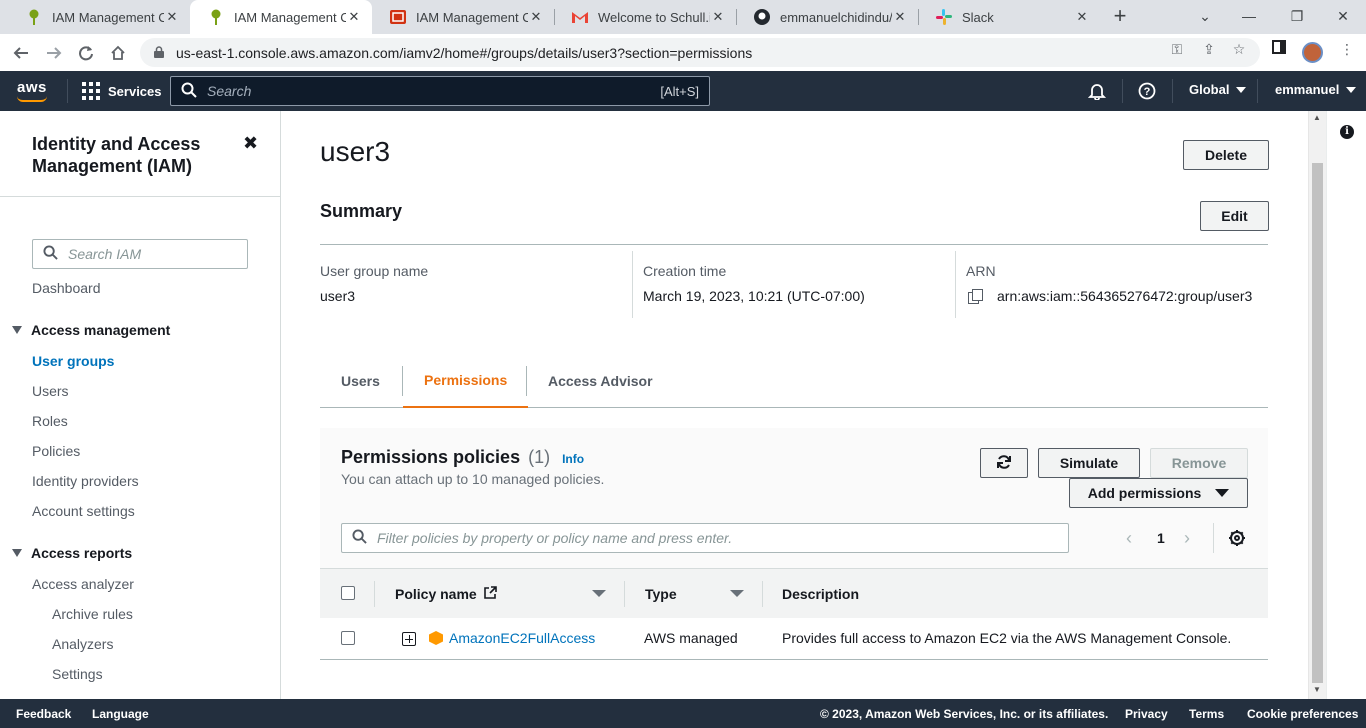 The height and width of the screenshot is (728, 1366). Describe the element at coordinates (1205, 16) in the screenshot. I see `tab-search-chevron-icon: ⌄` at that location.